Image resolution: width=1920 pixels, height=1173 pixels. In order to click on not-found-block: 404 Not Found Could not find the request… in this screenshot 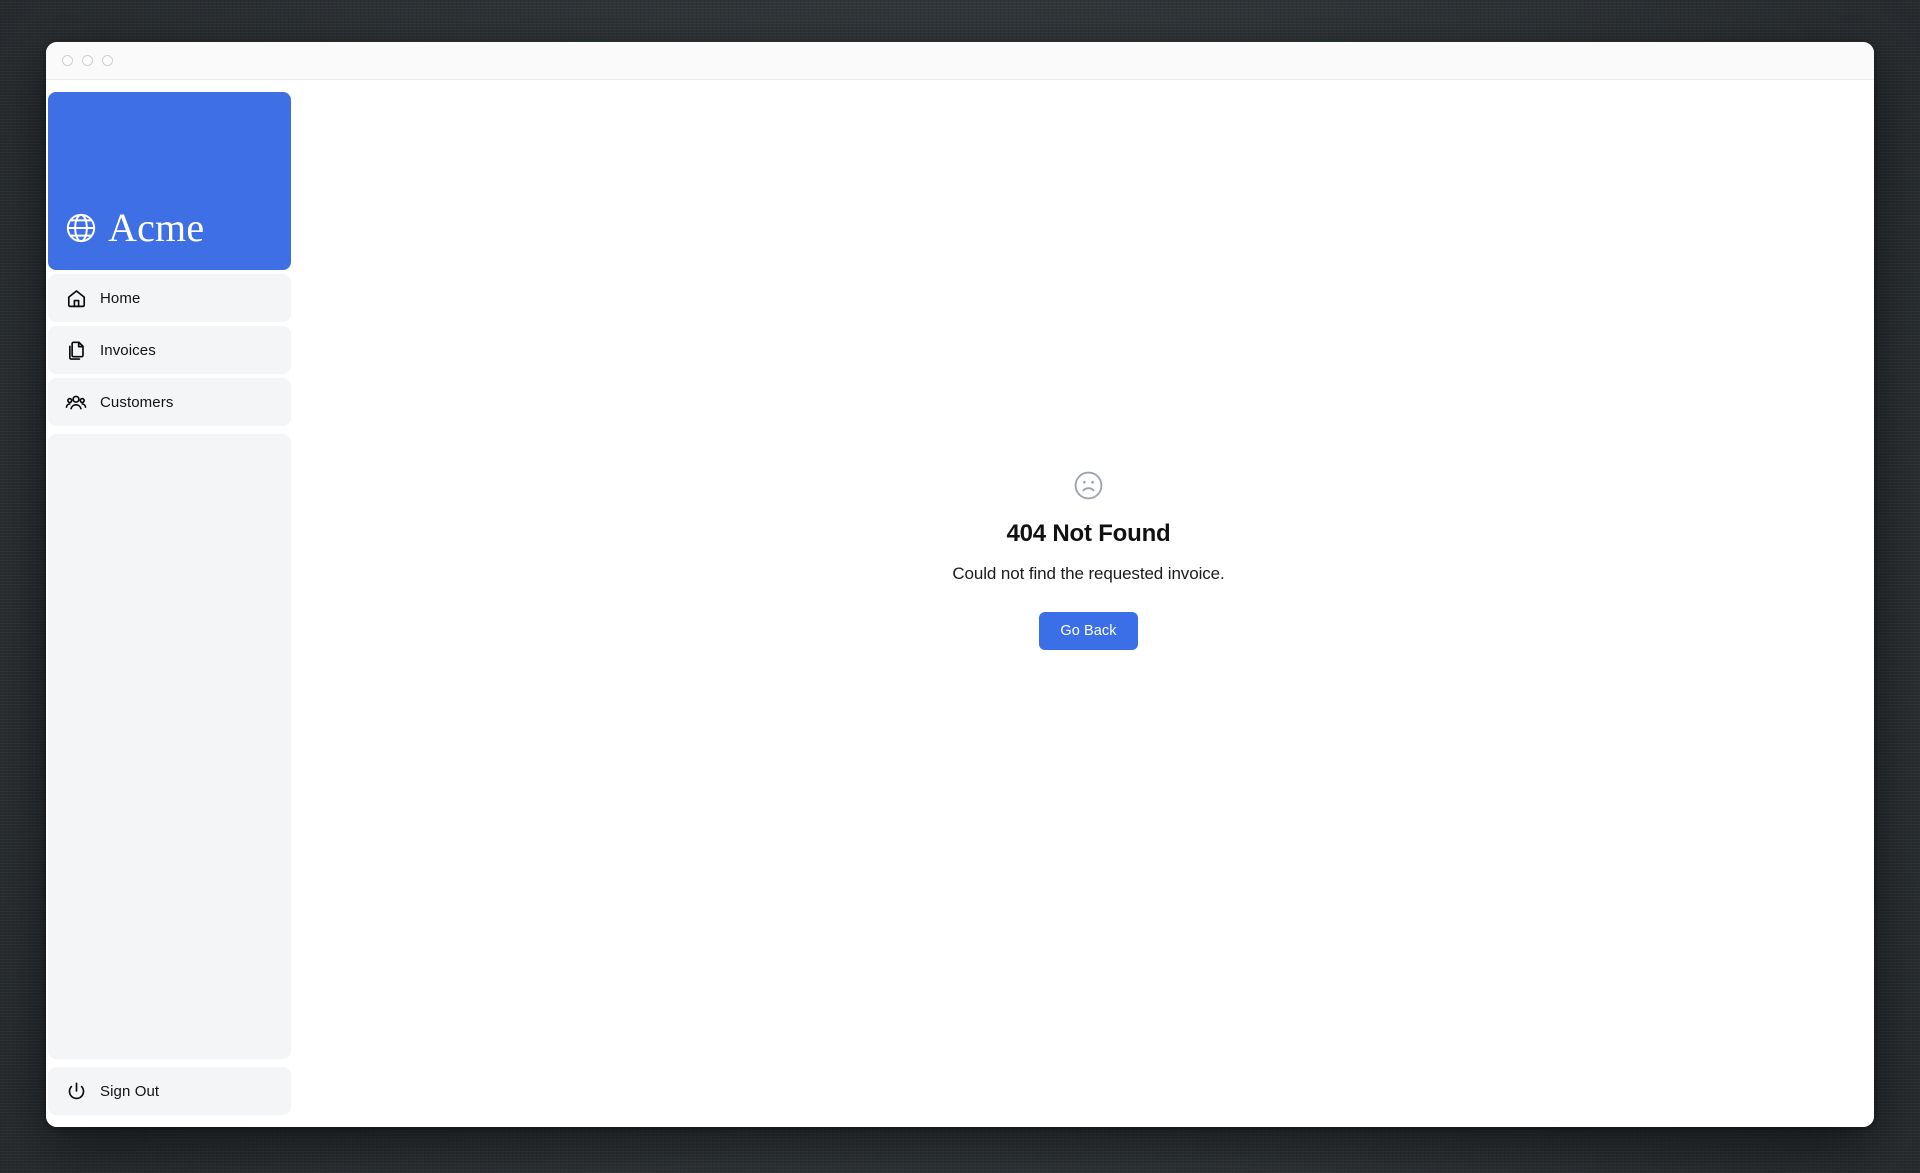, I will do `click(1088, 559)`.